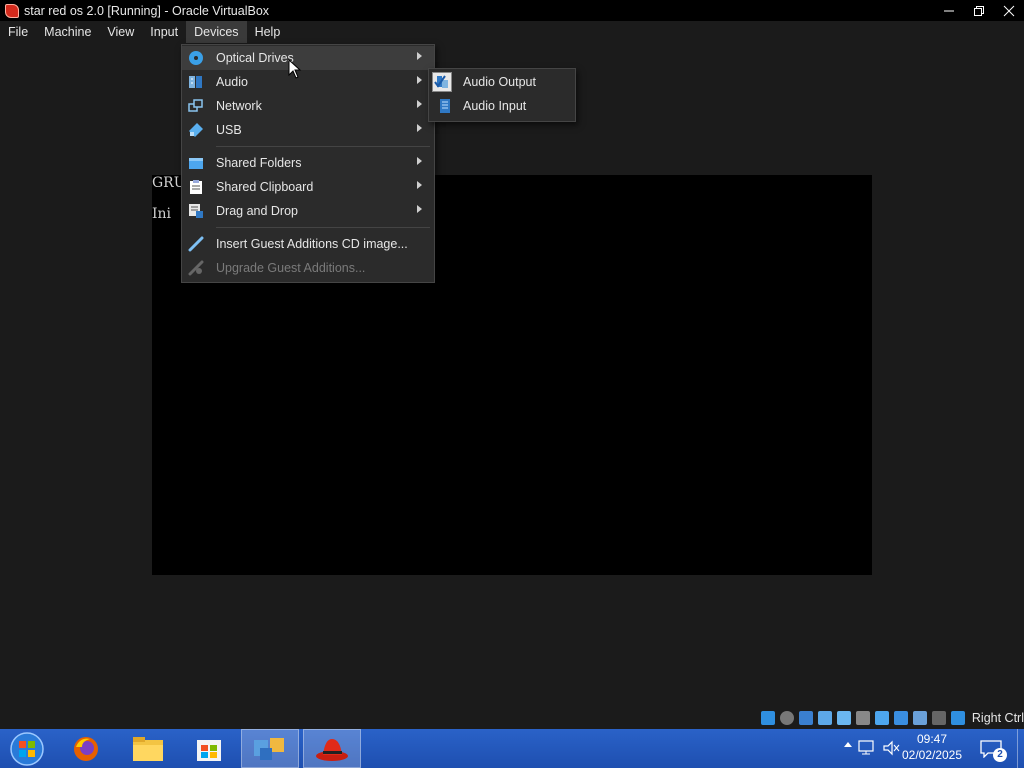 Image resolution: width=1024 pixels, height=768 pixels. I want to click on virtualbox-icon, so click(269, 748).